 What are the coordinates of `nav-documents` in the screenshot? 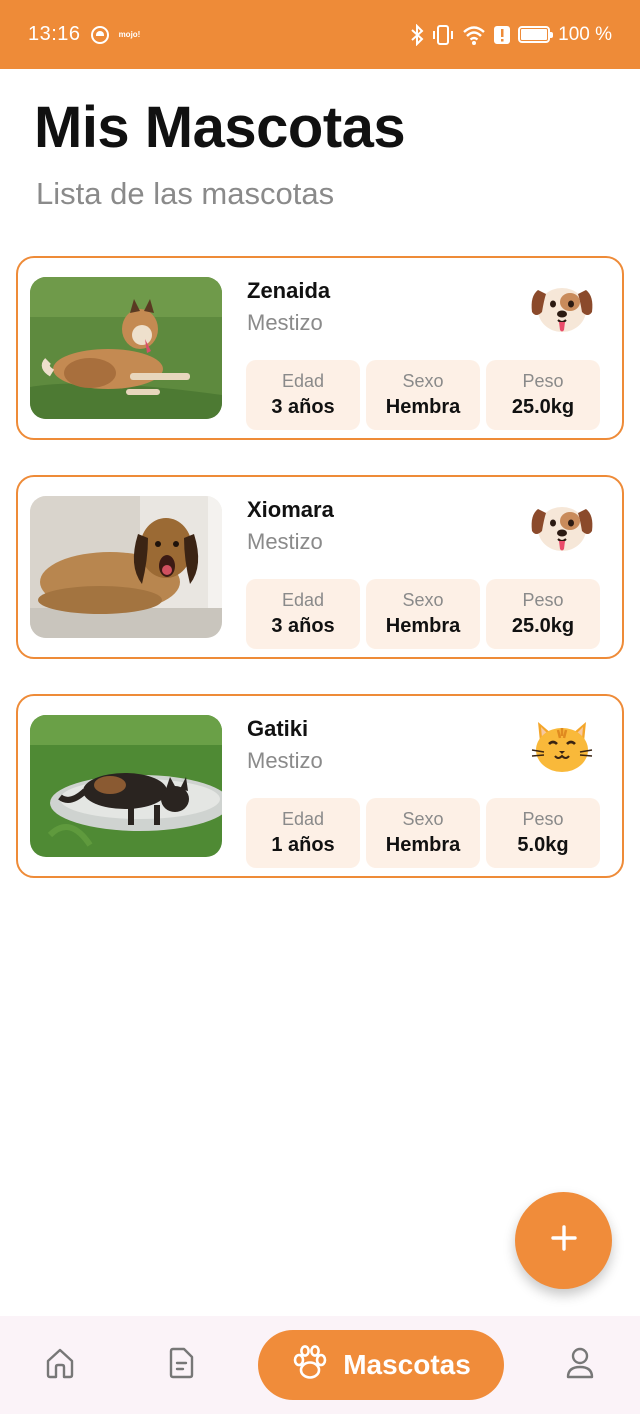 It's located at (181, 1365).